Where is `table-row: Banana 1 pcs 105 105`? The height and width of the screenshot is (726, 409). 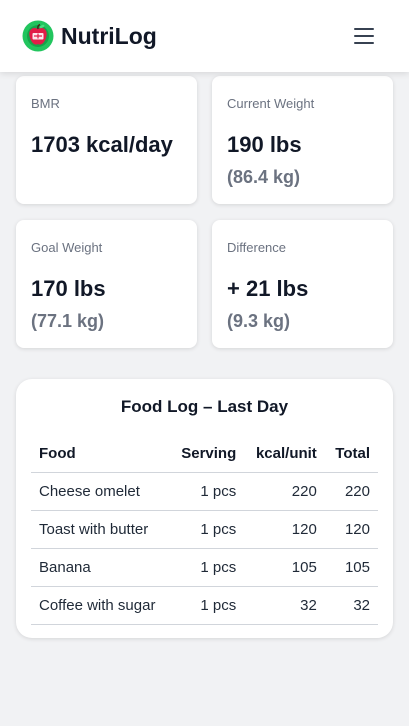 table-row: Banana 1 pcs 105 105 is located at coordinates (204, 567).